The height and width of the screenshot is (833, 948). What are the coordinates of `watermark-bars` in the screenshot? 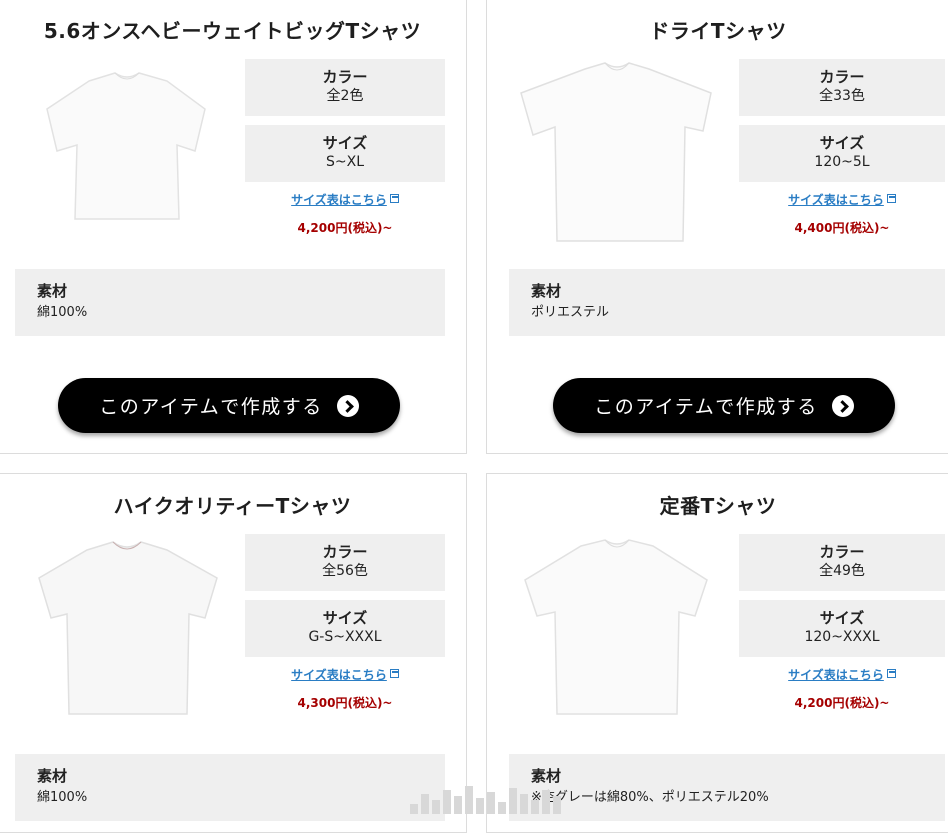 It's located at (499, 798).